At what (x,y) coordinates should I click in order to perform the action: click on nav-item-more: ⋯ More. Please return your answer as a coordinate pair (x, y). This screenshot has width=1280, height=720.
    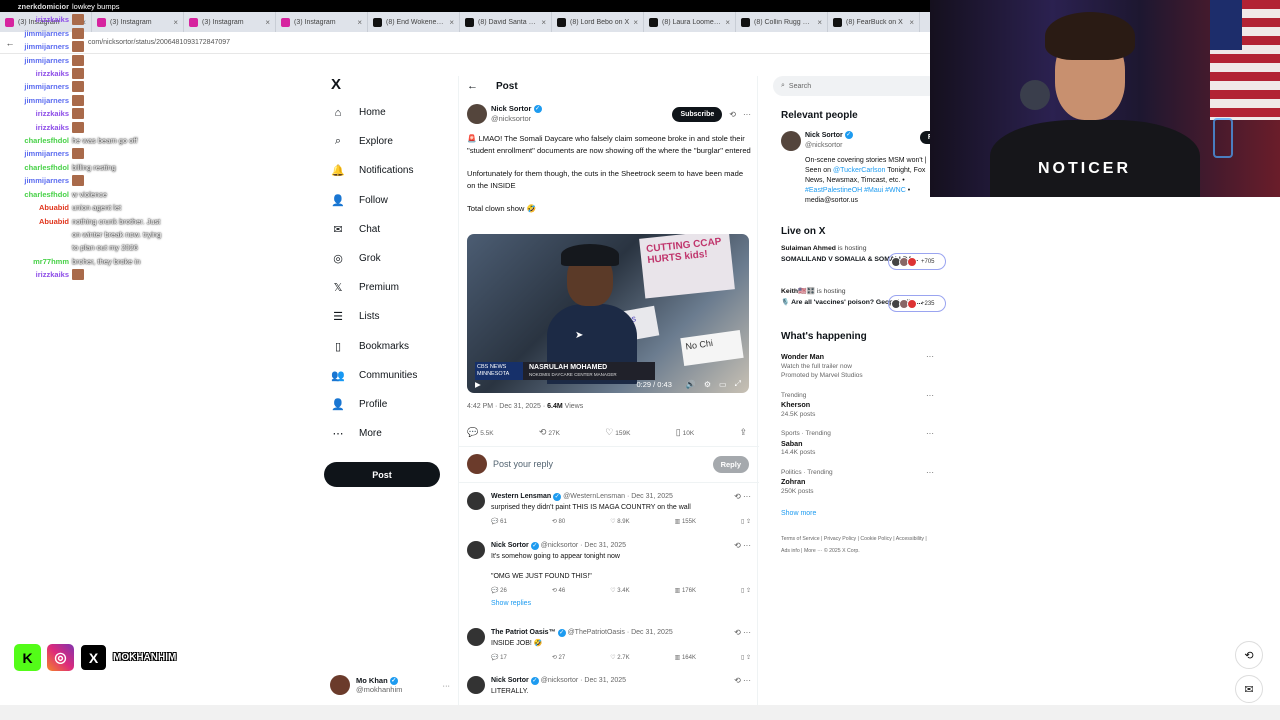
    Looking at the image, I should click on (384, 433).